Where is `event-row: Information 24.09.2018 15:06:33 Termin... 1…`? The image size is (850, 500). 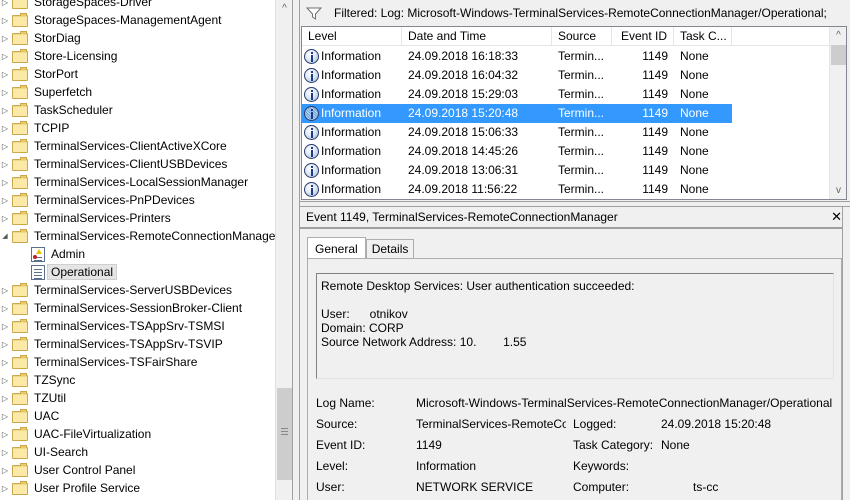 event-row: Information 24.09.2018 15:06:33 Termin... 1… is located at coordinates (517, 132).